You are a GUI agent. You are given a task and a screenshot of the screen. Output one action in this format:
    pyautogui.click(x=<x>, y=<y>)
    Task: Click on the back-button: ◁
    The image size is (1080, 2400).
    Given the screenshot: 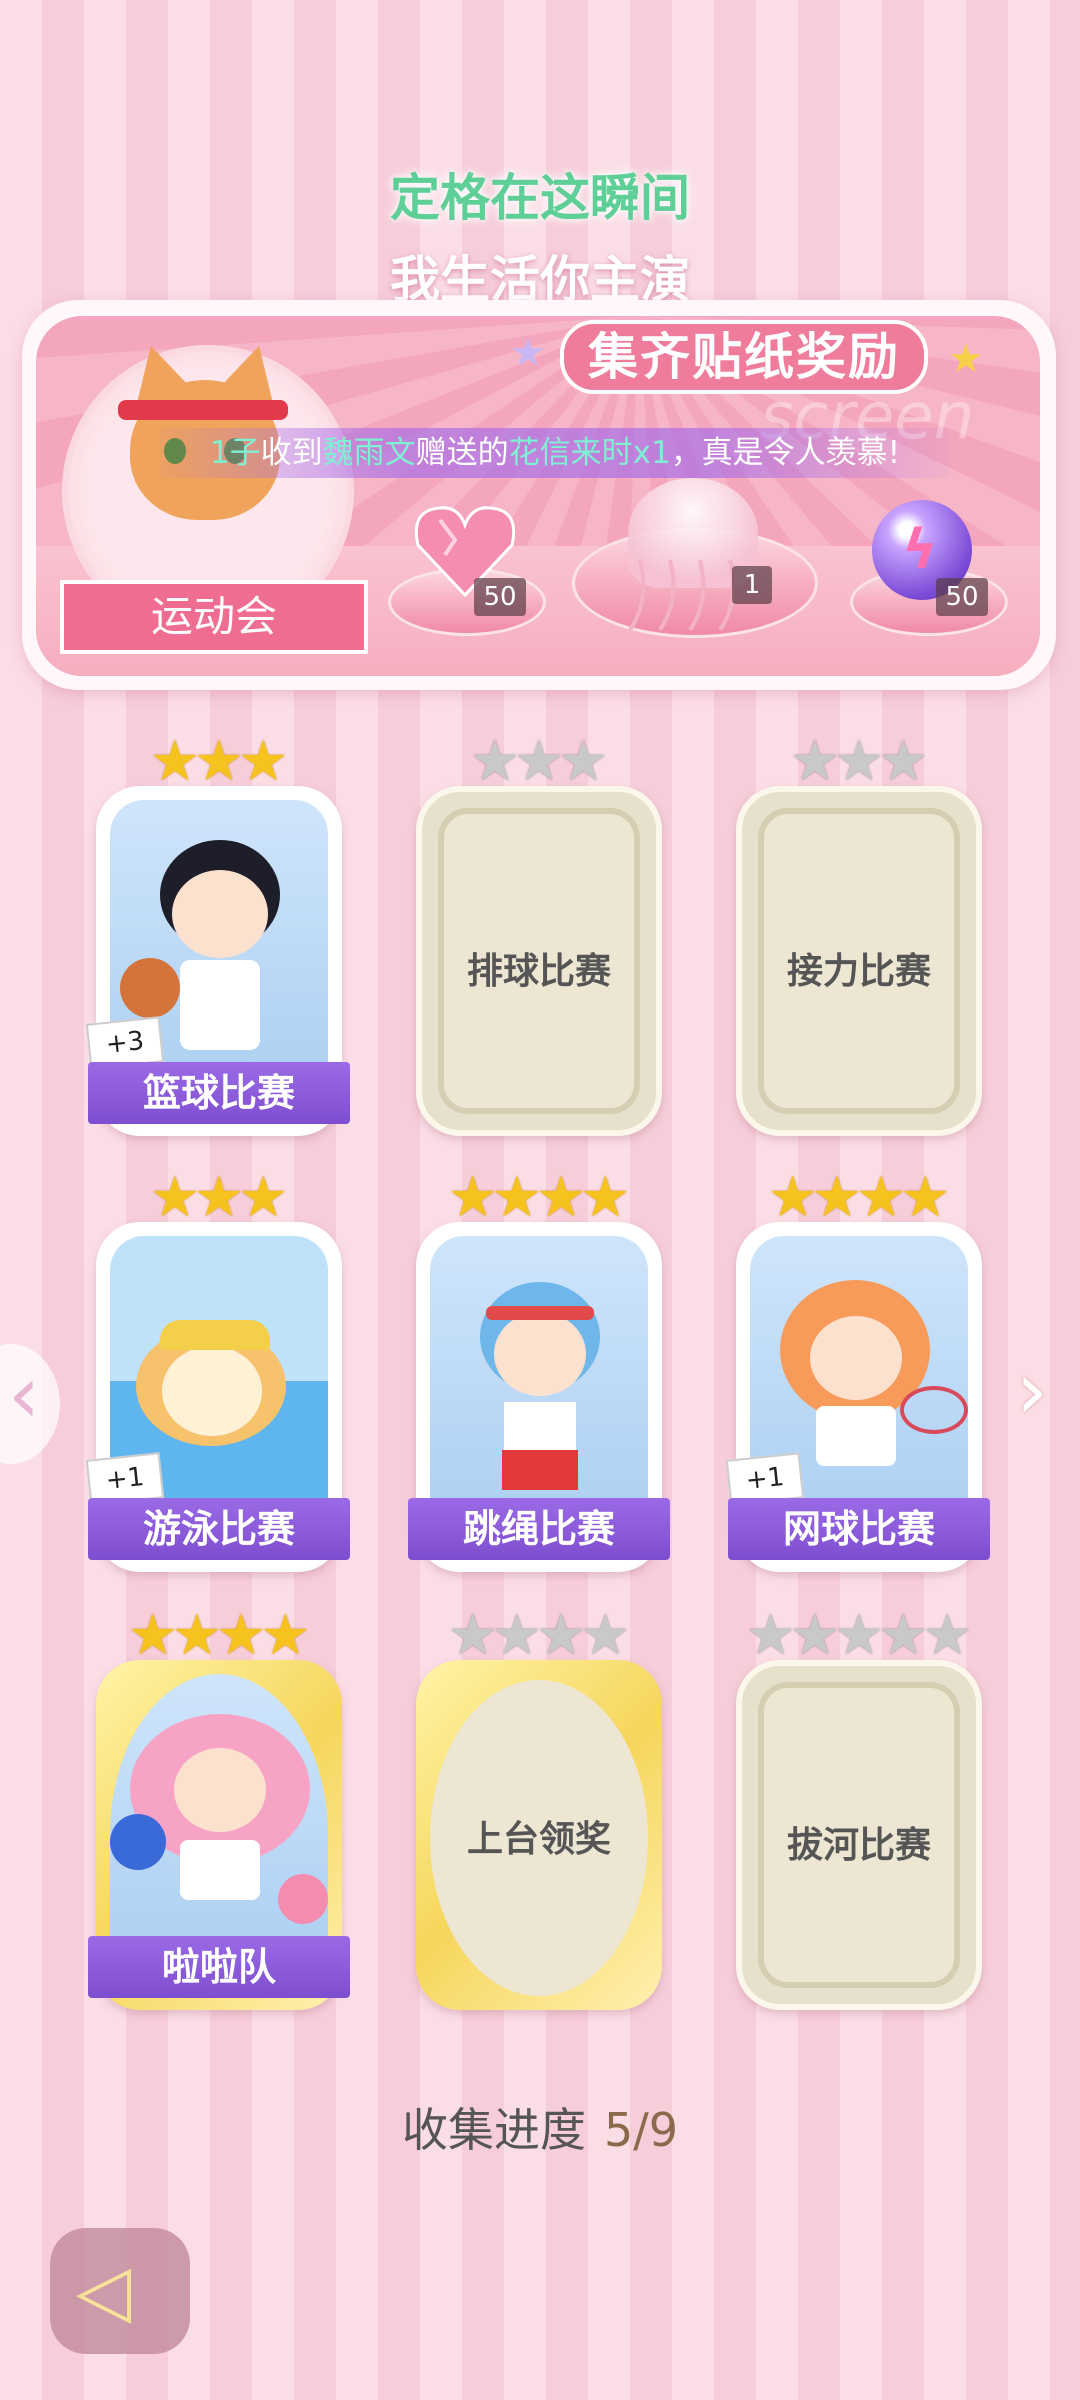 What is the action you would take?
    pyautogui.click(x=120, y=2291)
    